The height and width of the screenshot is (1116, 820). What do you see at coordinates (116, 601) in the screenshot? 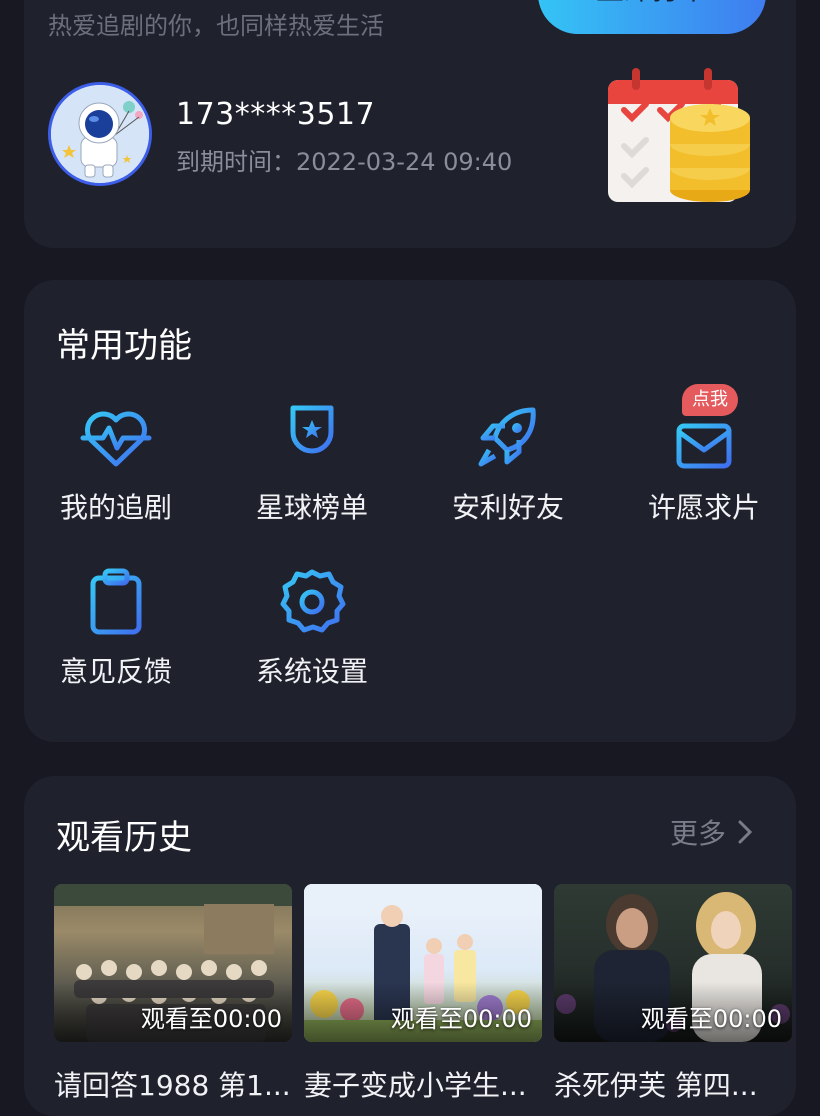
I see `clipboard-icon` at bounding box center [116, 601].